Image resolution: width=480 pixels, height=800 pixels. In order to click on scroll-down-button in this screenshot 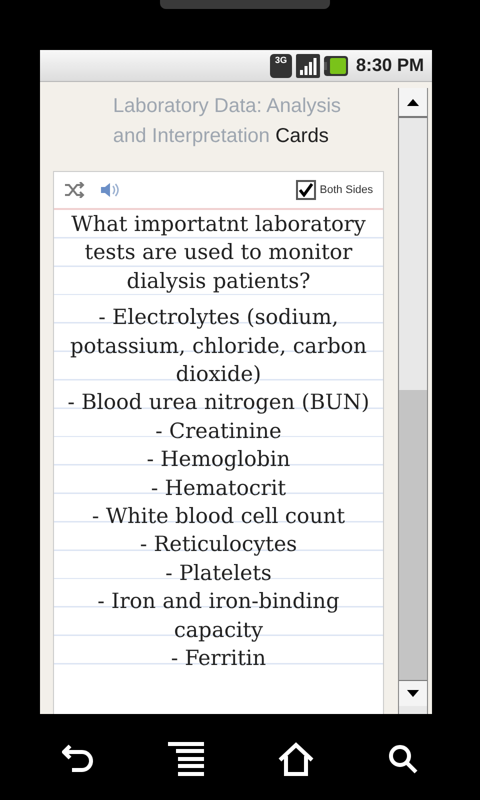, I will do `click(413, 693)`.